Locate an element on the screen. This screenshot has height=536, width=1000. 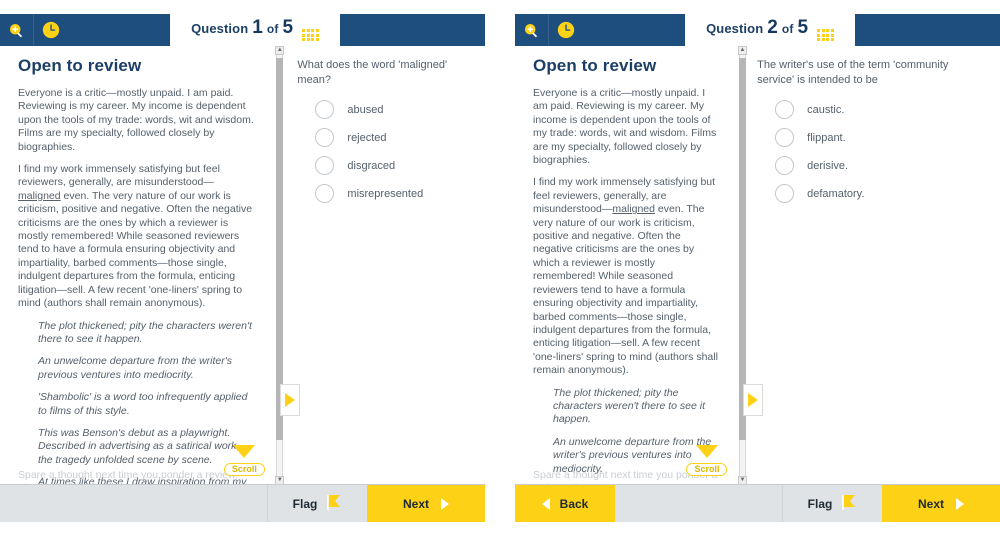
answer-options: abused rejected disgraced misrepresented is located at coordinates (384, 151).